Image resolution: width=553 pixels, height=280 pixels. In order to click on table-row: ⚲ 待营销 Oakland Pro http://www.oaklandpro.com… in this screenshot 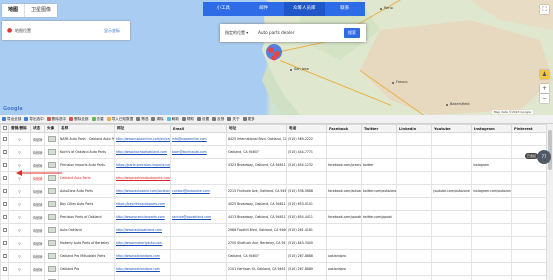, I will do `click(273, 269)`.